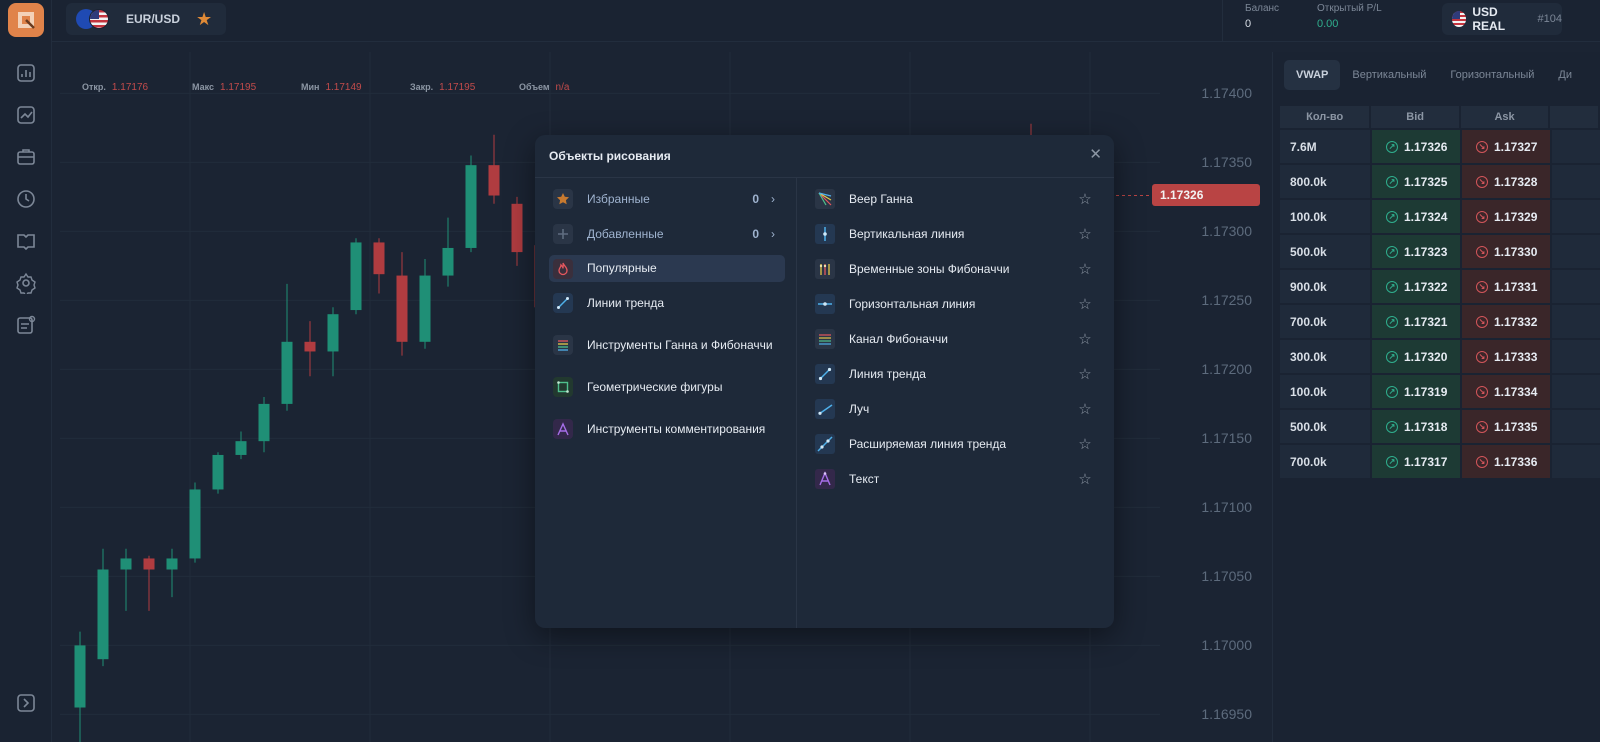 This screenshot has width=1600, height=742. Describe the element at coordinates (1416, 356) in the screenshot. I see `row-bid: ↗ 1.17320` at that location.